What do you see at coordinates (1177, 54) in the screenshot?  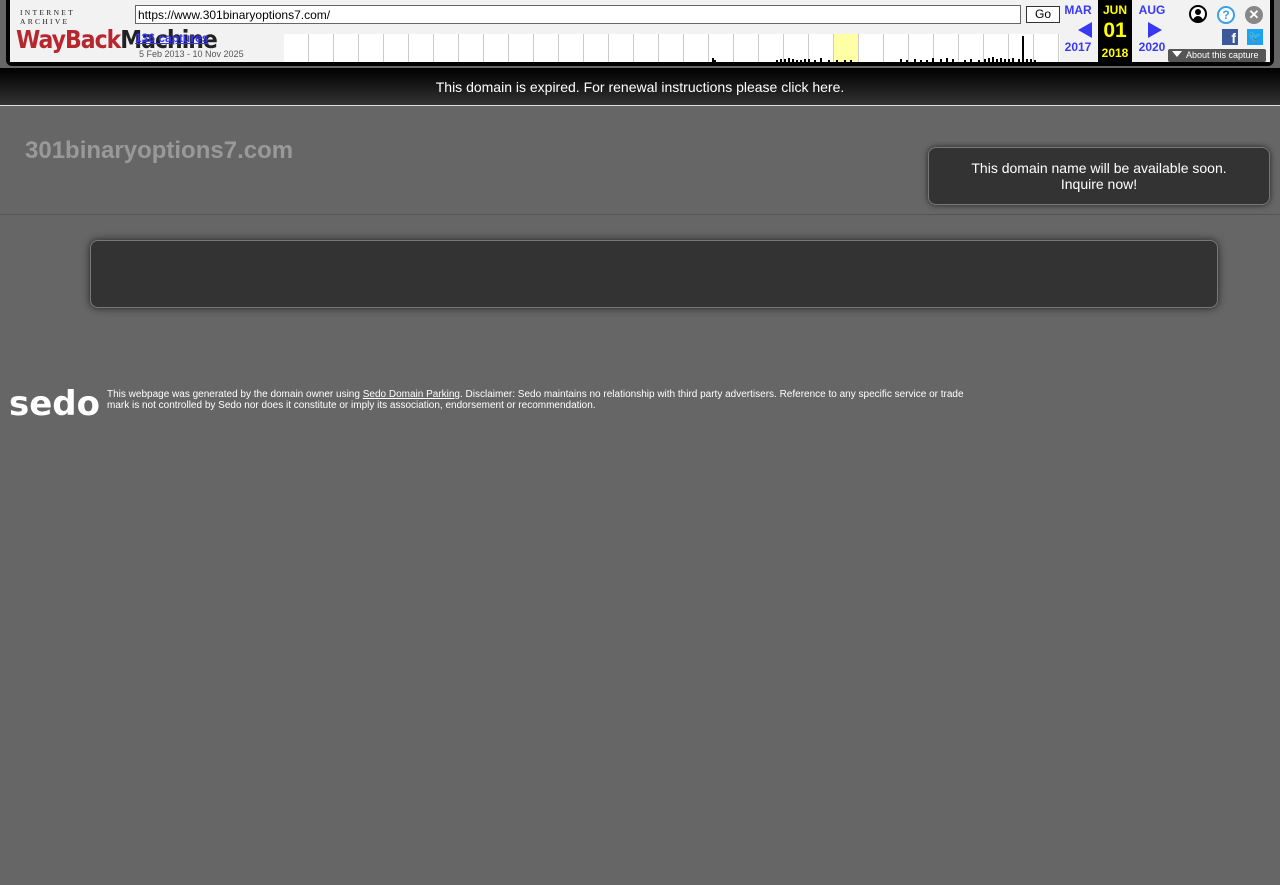 I see `chevron-down-icon` at bounding box center [1177, 54].